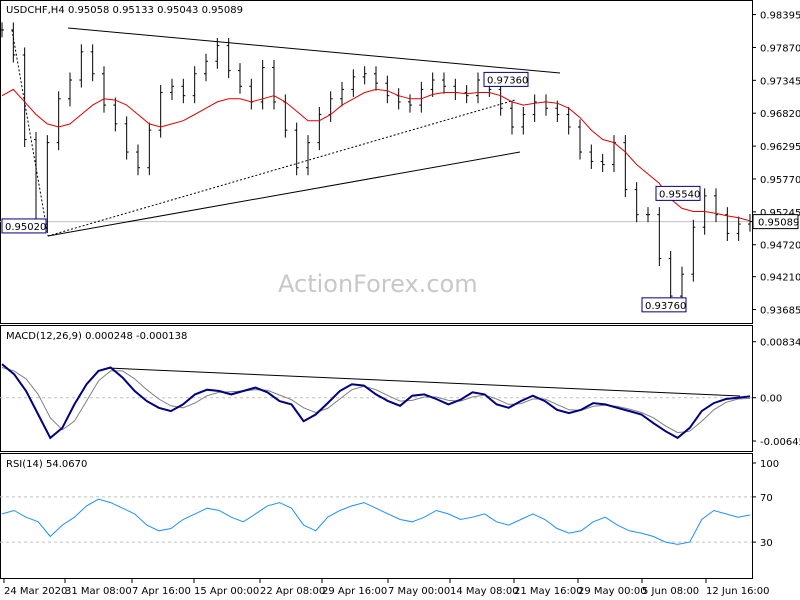  What do you see at coordinates (155, 10) in the screenshot?
I see `chart-ohlc: 0.95058 0.95133 0.95043 0.95089` at bounding box center [155, 10].